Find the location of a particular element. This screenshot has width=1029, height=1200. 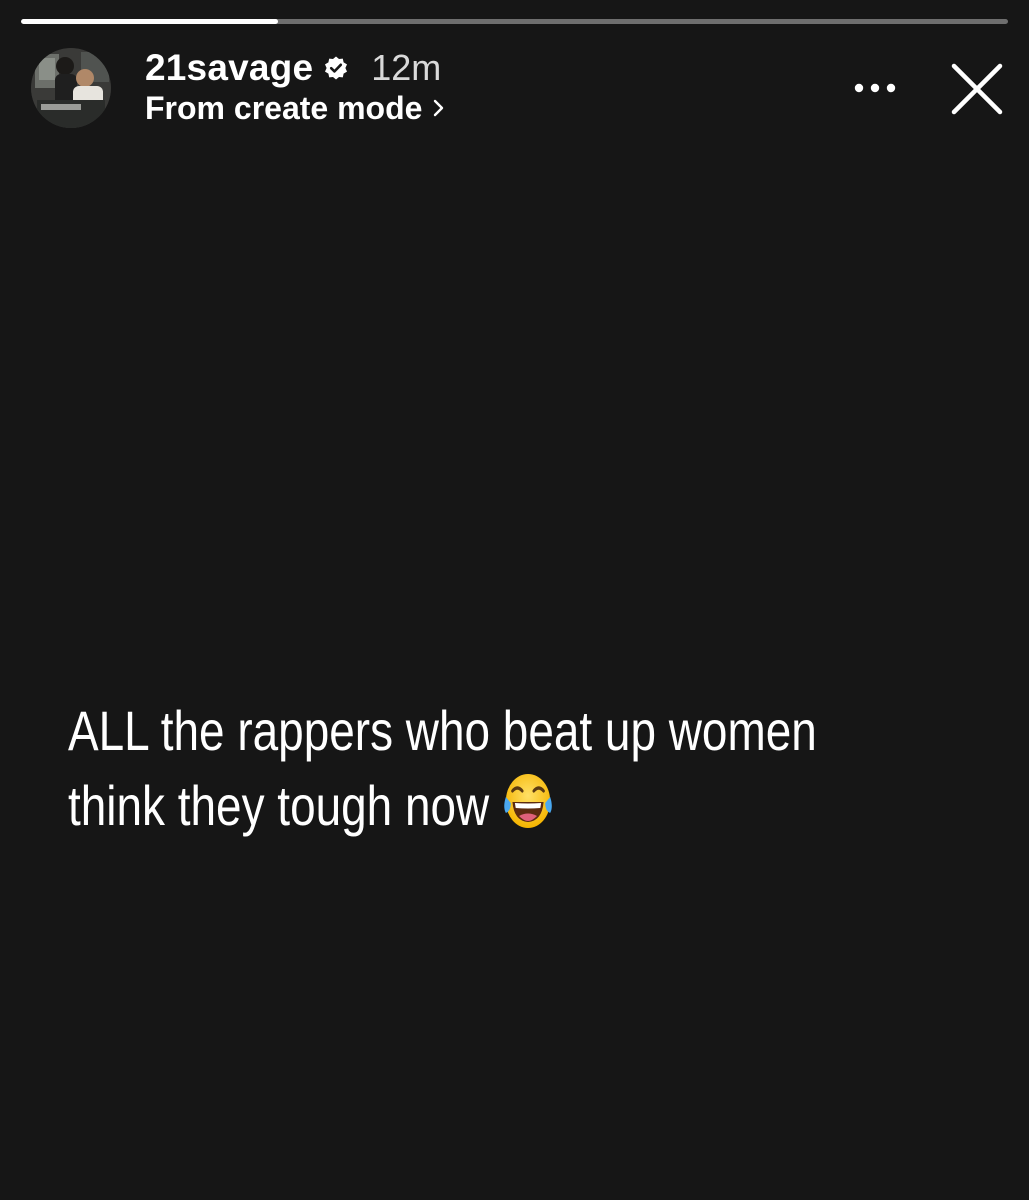

avatar is located at coordinates (71, 88).